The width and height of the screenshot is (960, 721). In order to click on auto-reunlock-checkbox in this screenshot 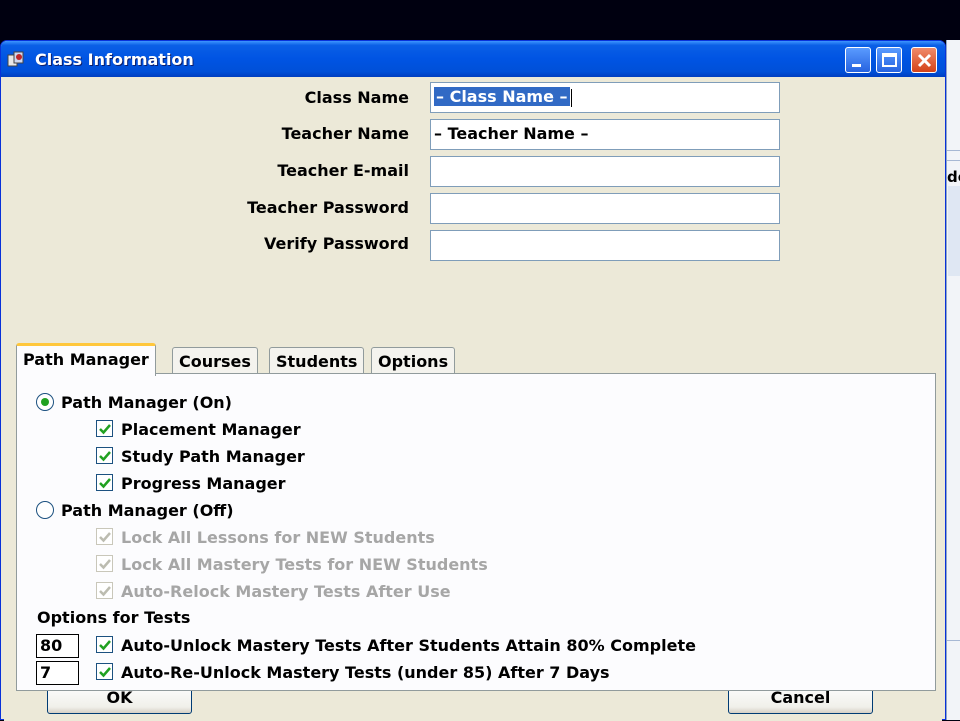, I will do `click(104, 671)`.